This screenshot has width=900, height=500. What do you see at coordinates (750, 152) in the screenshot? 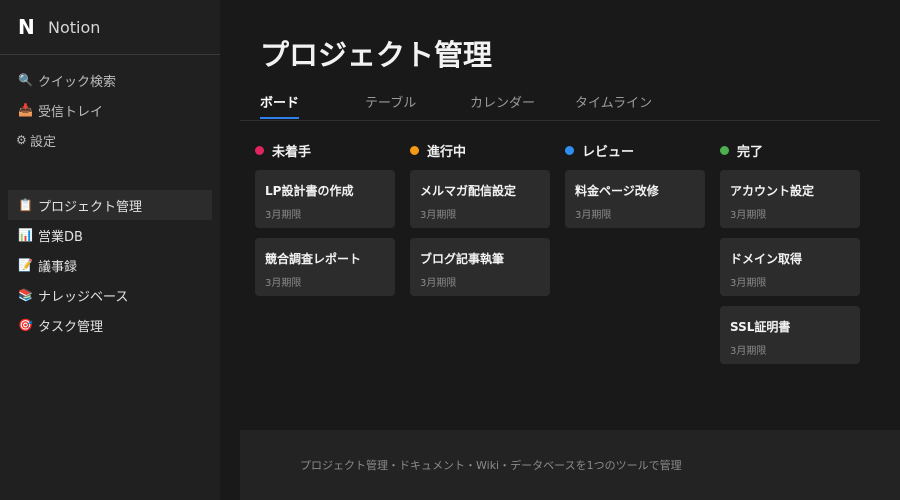
I see `column-label: 完了` at bounding box center [750, 152].